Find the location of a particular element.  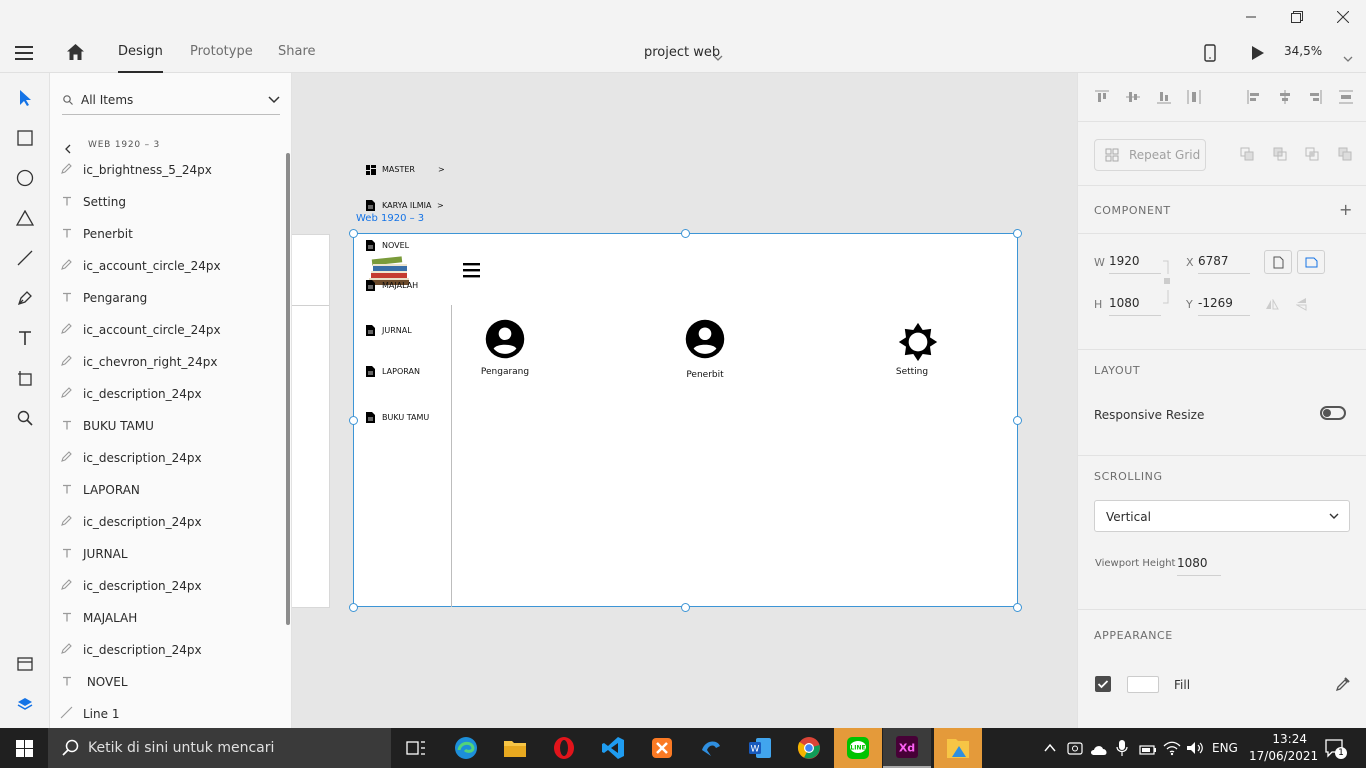

layer-item: NOVEL is located at coordinates (168, 682).